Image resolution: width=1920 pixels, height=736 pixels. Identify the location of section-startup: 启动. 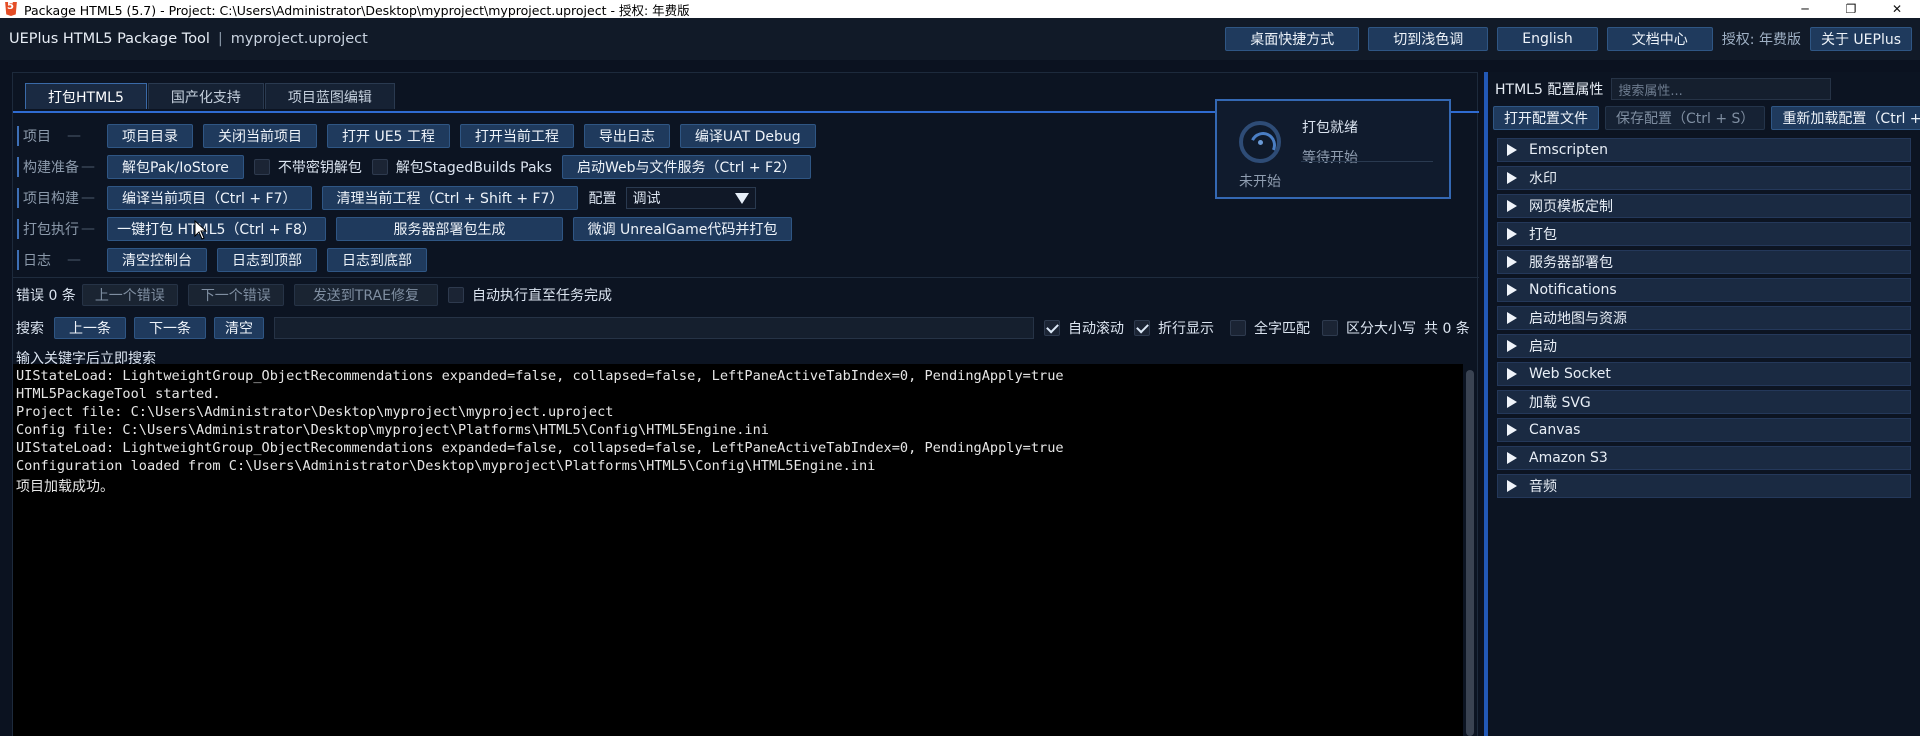
(1704, 346).